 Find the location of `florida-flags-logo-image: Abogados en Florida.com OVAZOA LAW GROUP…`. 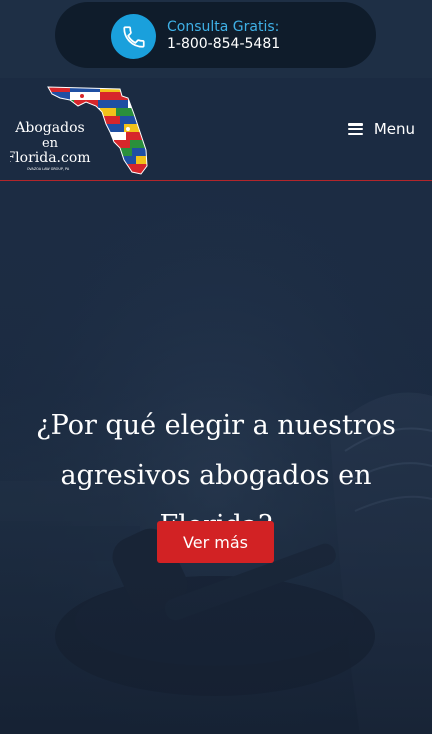

florida-flags-logo-image: Abogados en Florida.com OVAZOA LAW GROUP… is located at coordinates (76, 130).